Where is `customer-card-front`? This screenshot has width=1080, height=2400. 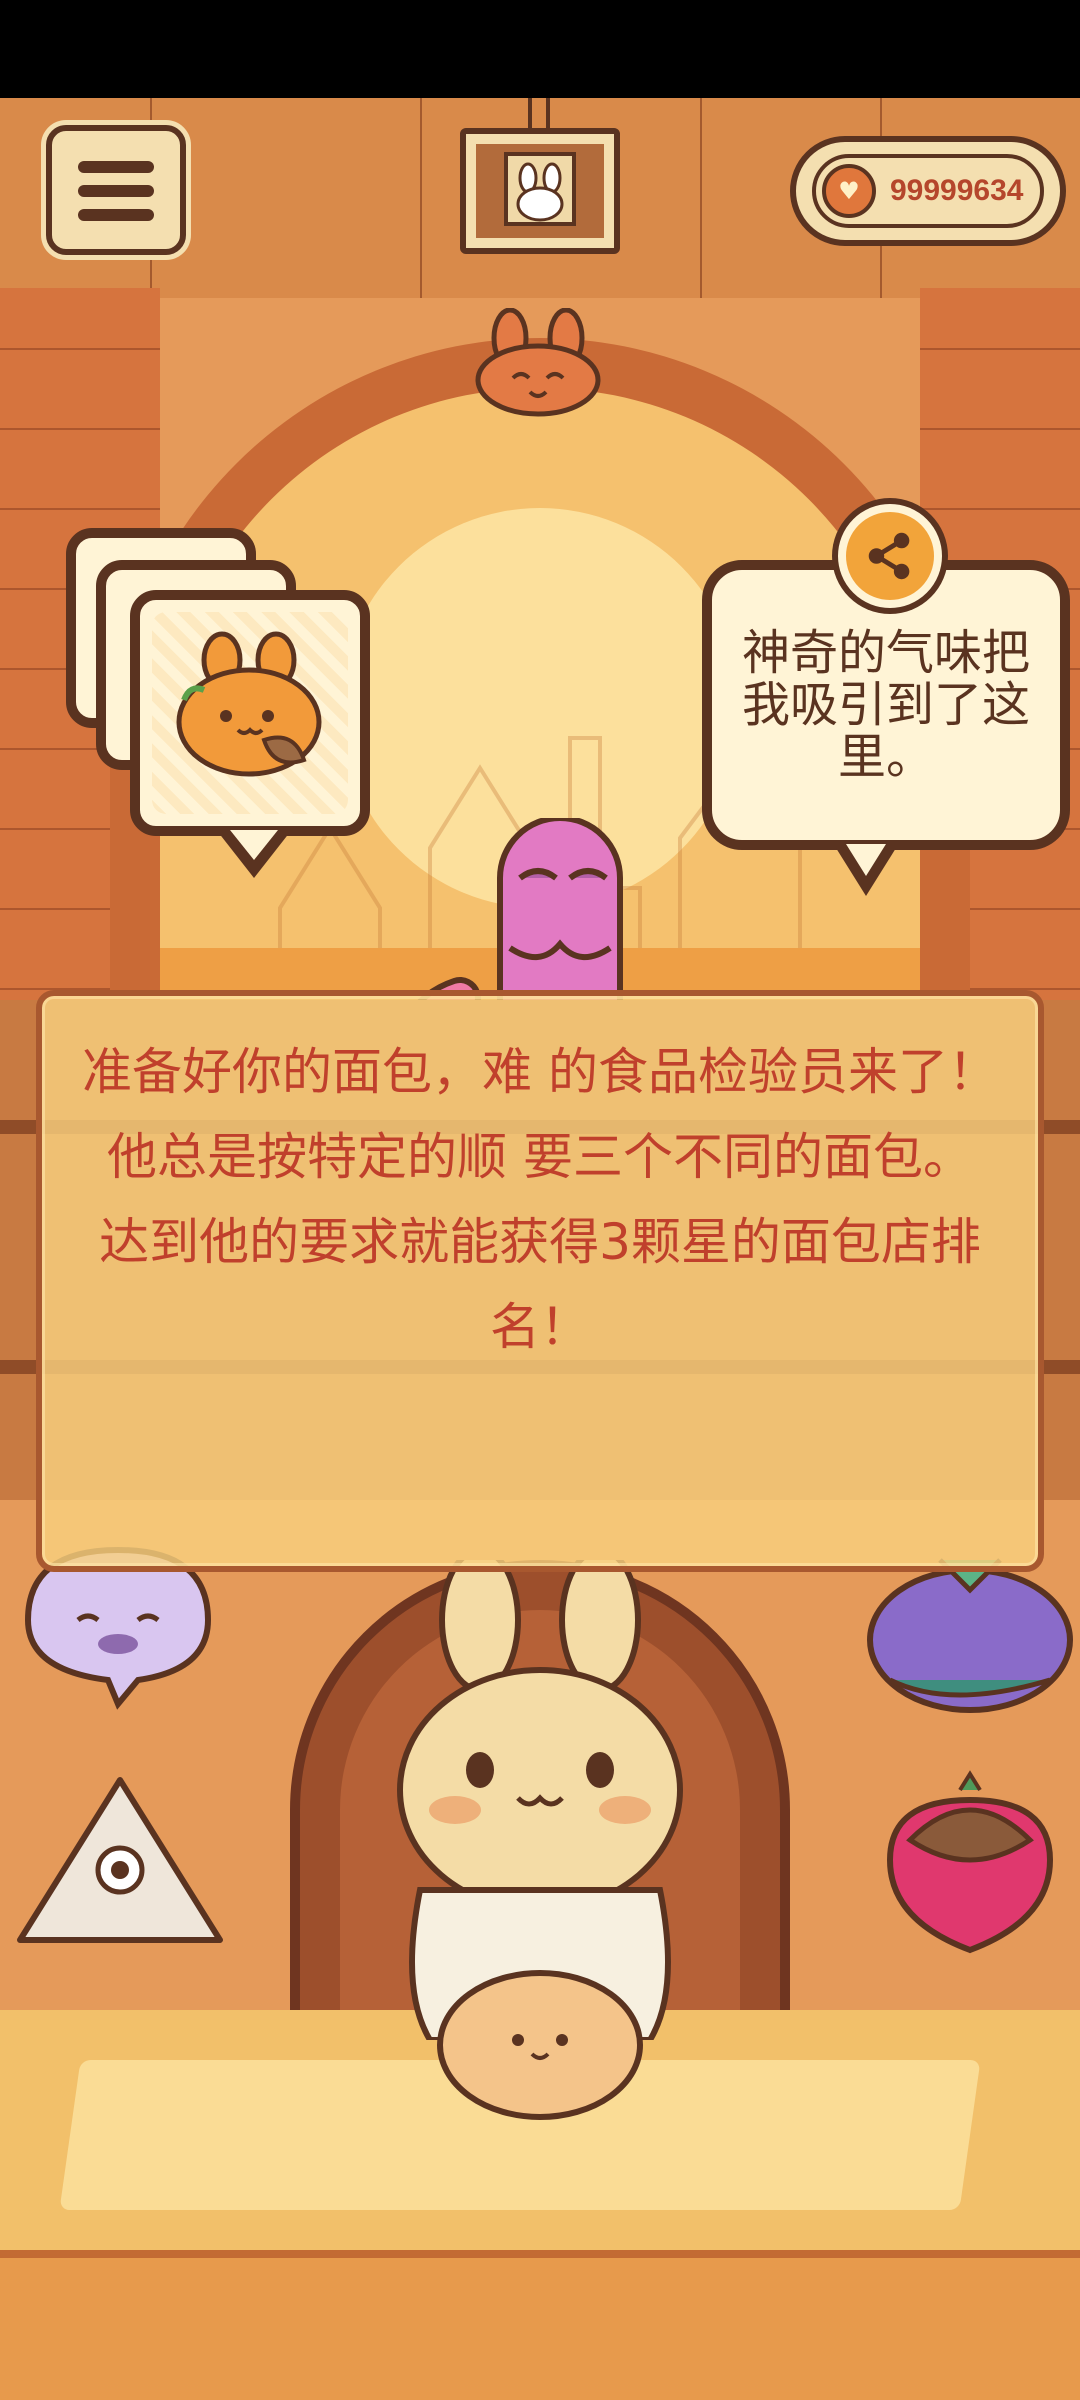 customer-card-front is located at coordinates (250, 734).